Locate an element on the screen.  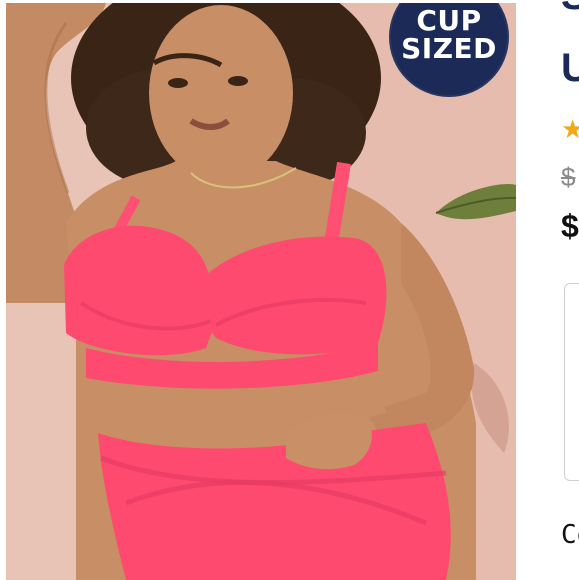
sale-price: $ is located at coordinates (570, 226).